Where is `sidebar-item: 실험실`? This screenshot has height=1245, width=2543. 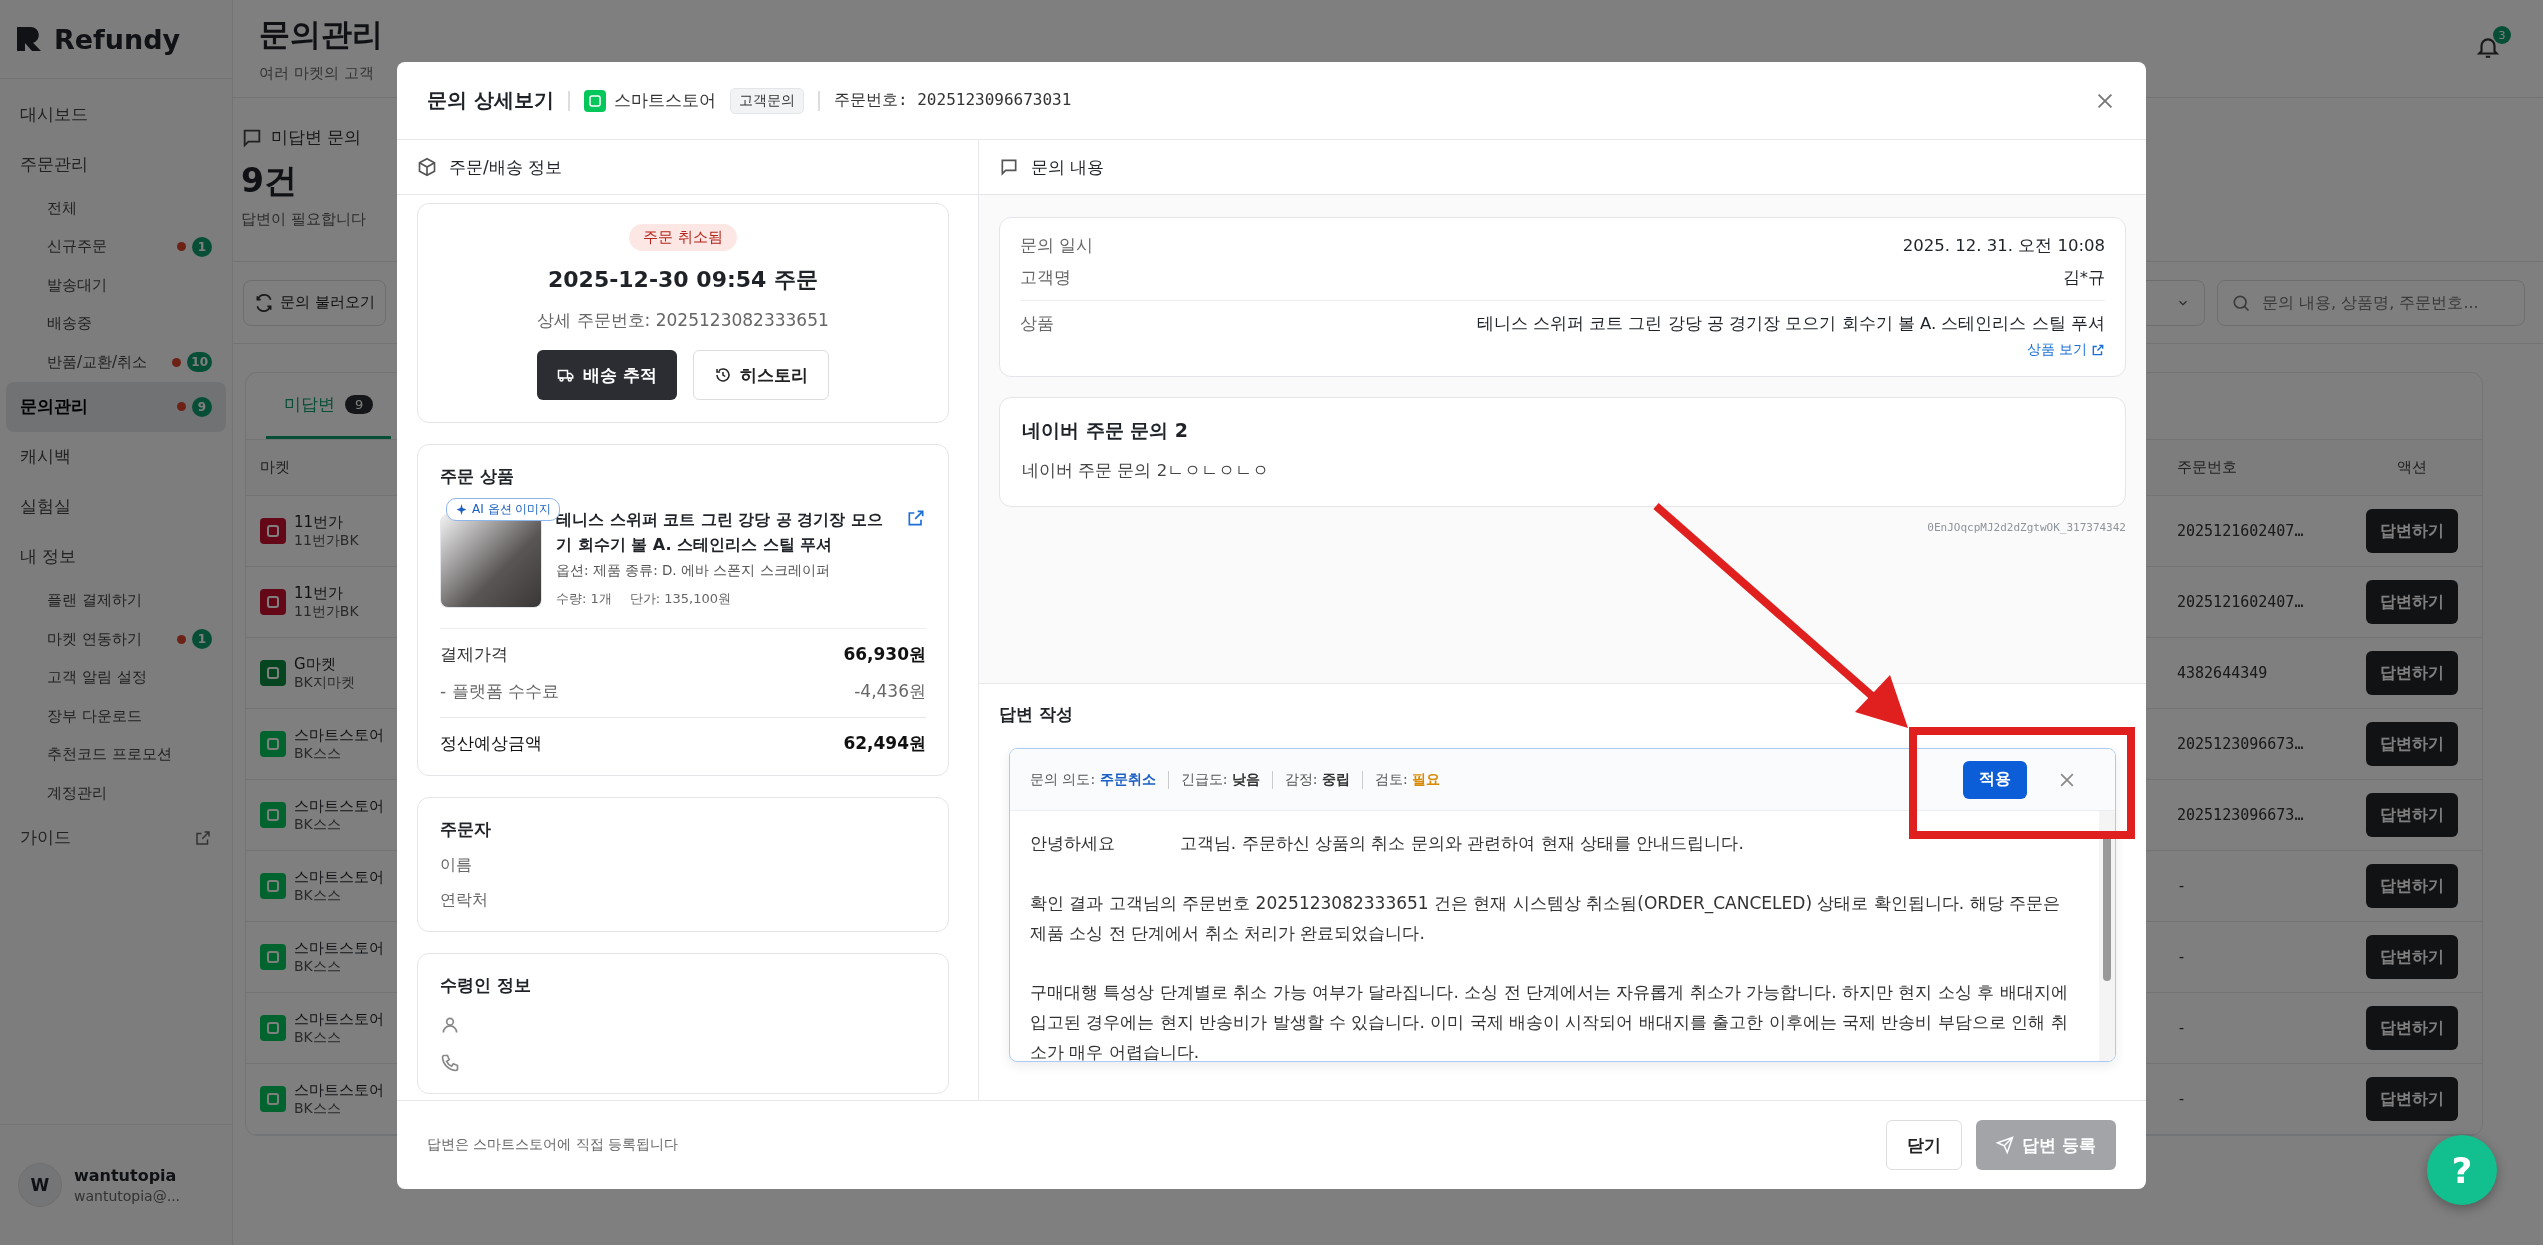 sidebar-item: 실험실 is located at coordinates (116, 506).